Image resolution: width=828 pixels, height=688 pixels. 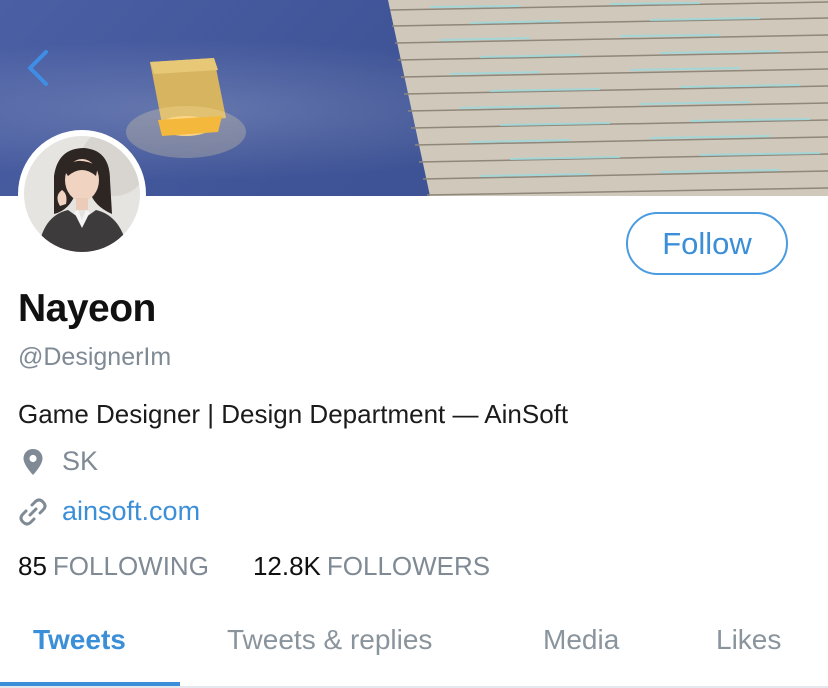 I want to click on display-name: Nayeon, so click(x=87, y=308).